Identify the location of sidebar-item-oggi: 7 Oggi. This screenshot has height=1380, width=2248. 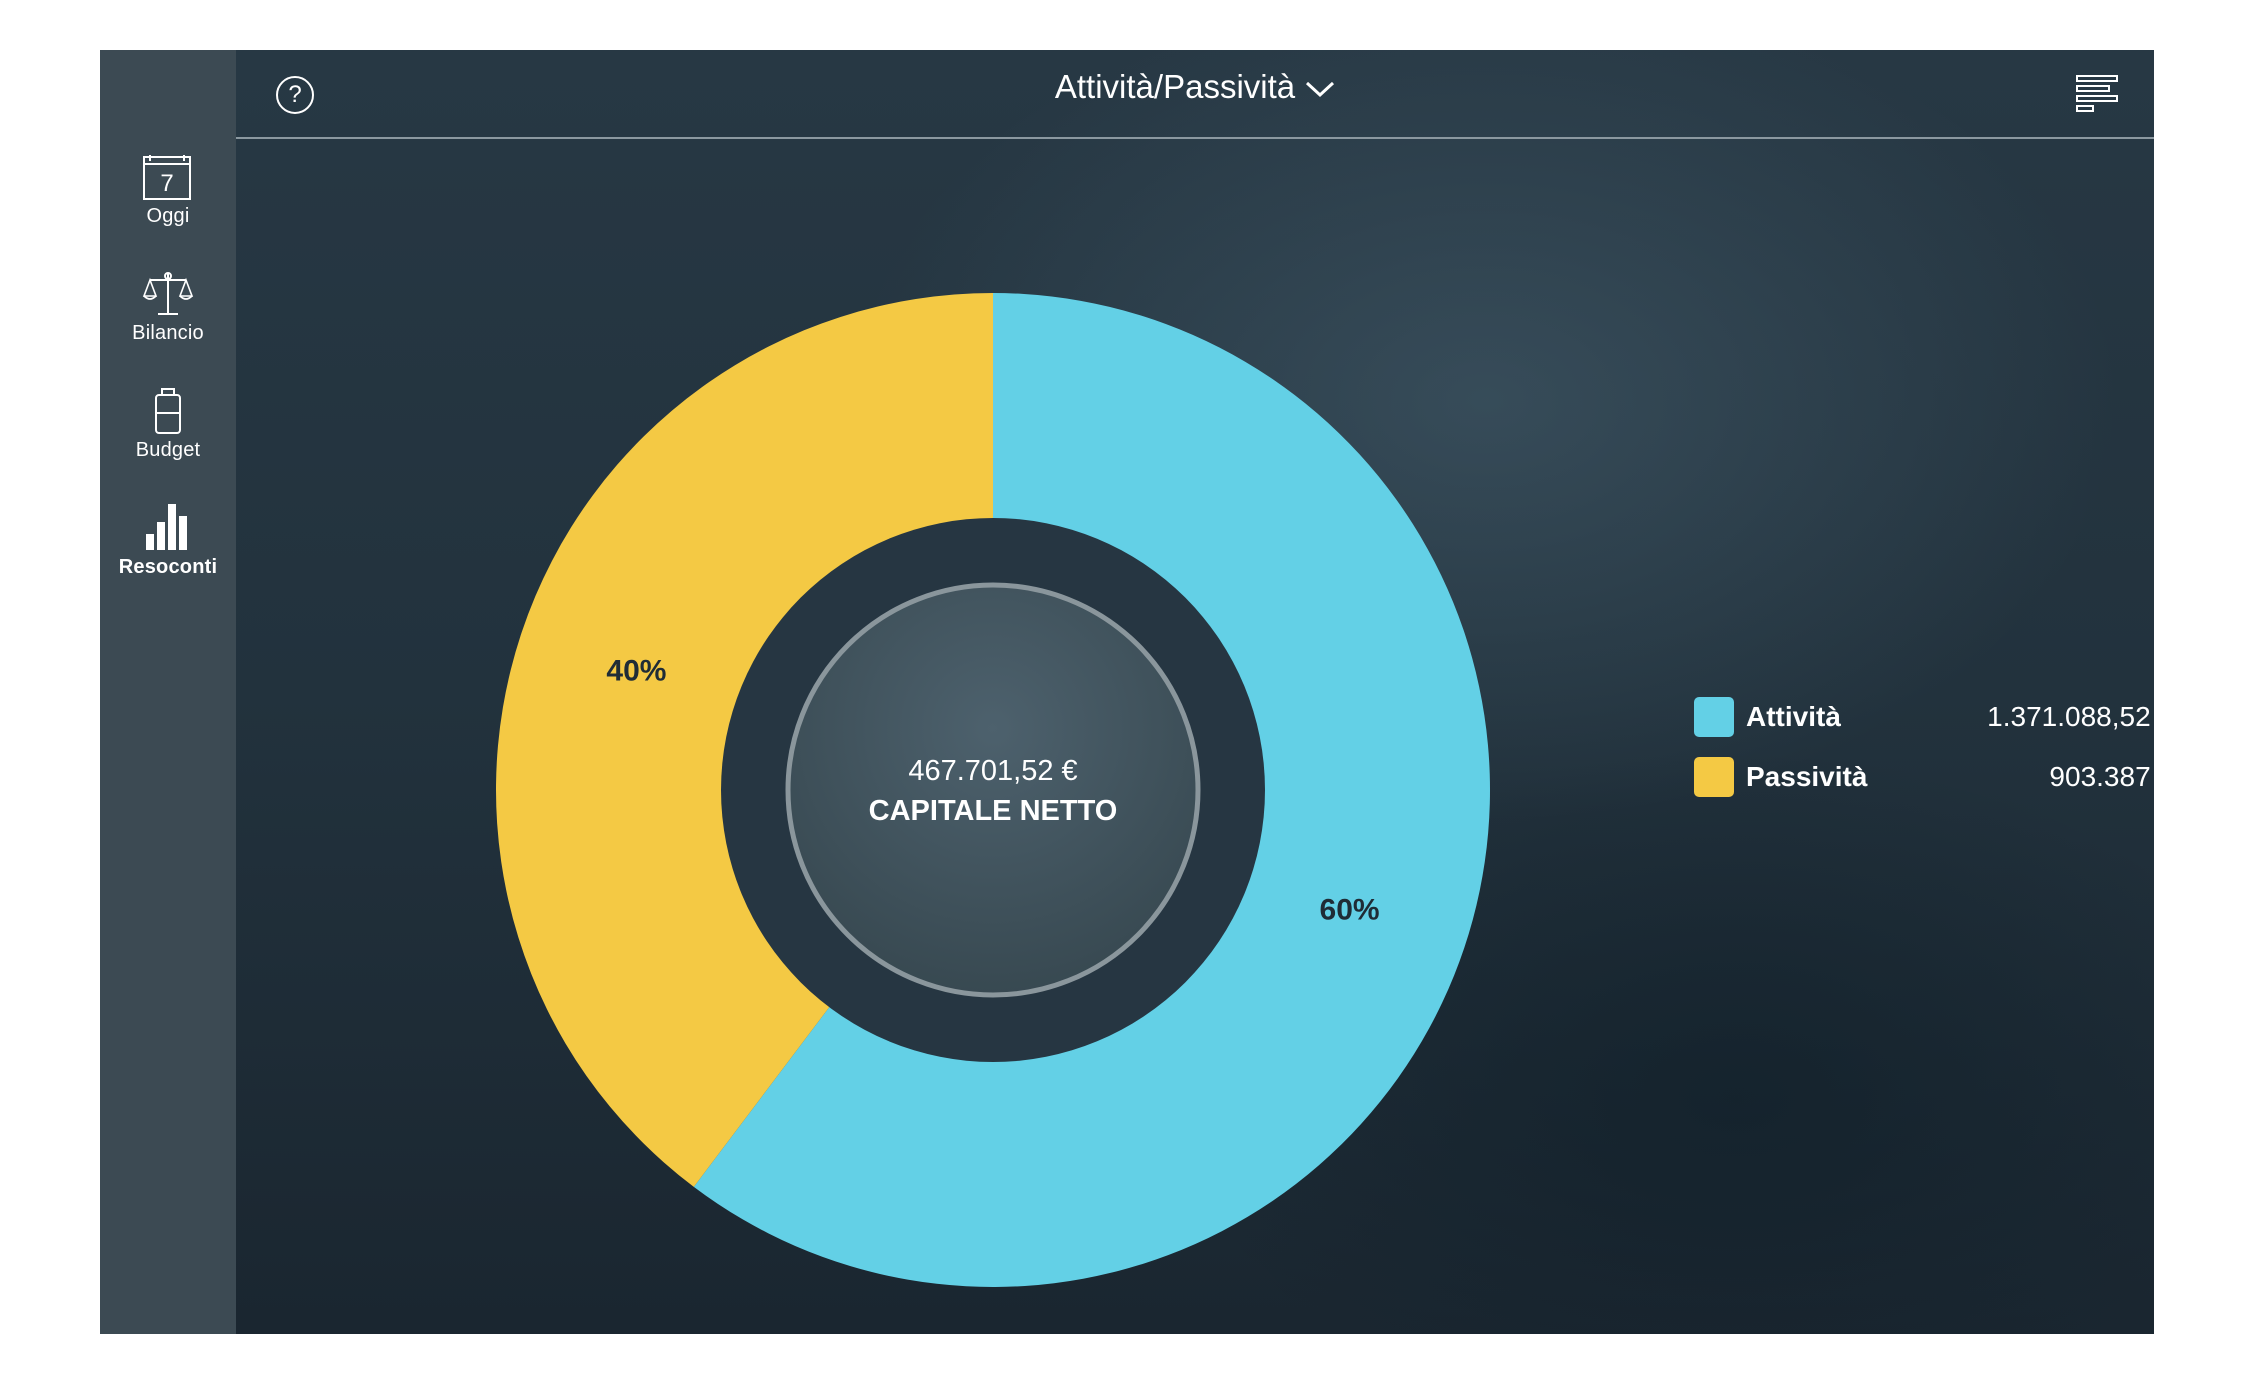
(168, 195).